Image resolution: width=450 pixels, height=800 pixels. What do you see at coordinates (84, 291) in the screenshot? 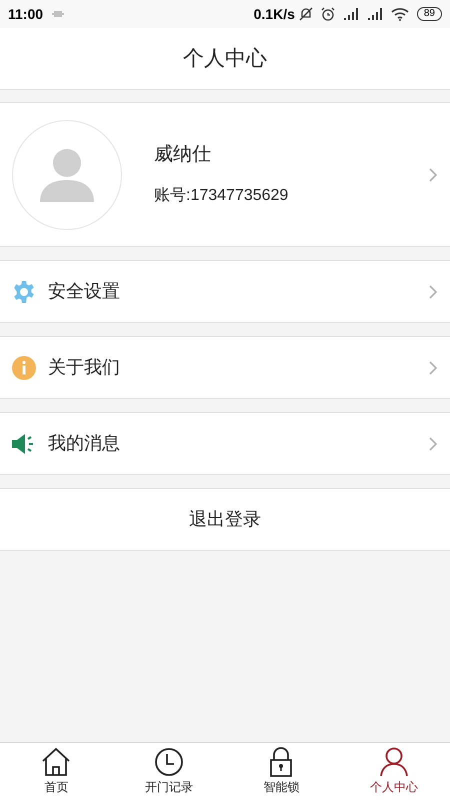
I see `menu-label: 安全设置` at bounding box center [84, 291].